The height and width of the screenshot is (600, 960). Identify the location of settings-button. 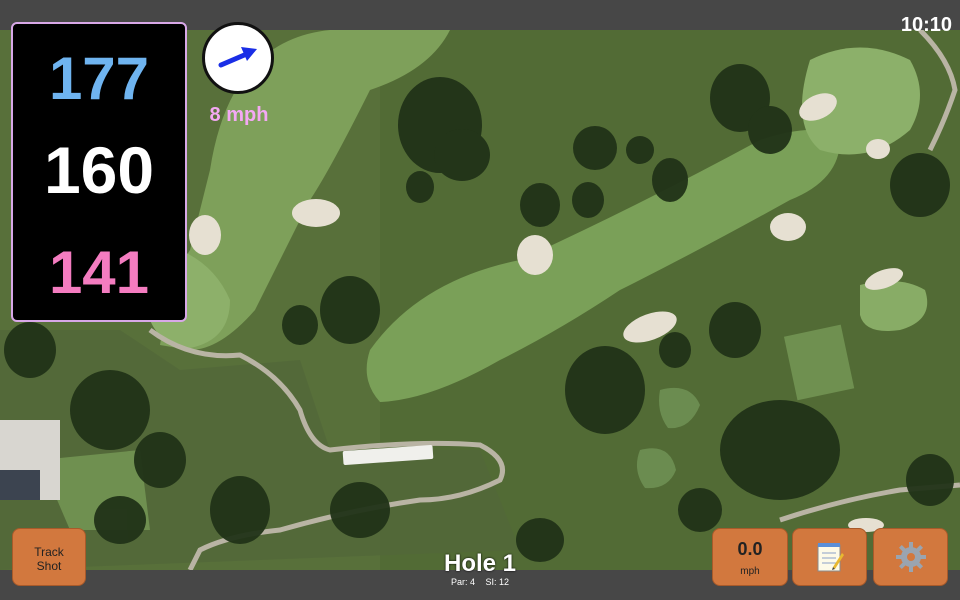
(910, 557).